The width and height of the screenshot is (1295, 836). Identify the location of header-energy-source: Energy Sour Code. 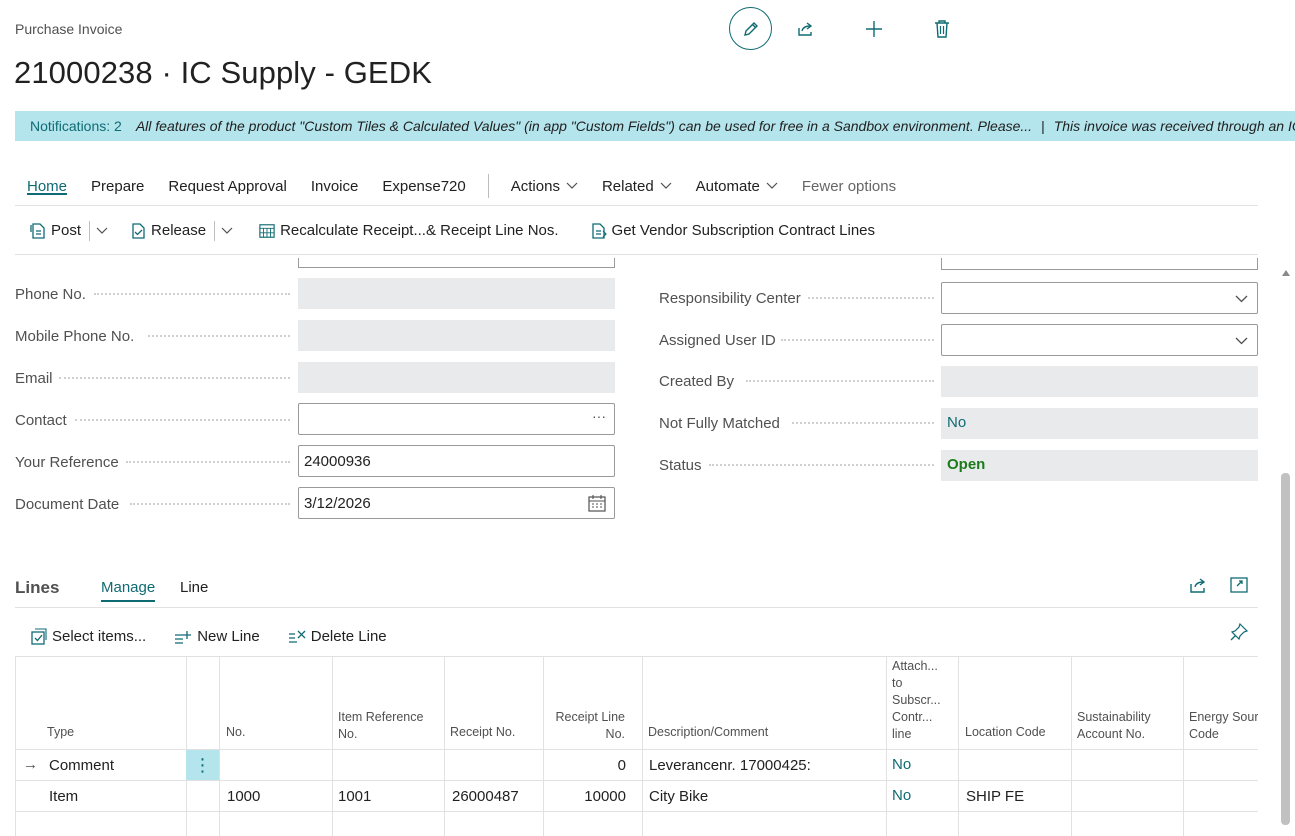
(1223, 726).